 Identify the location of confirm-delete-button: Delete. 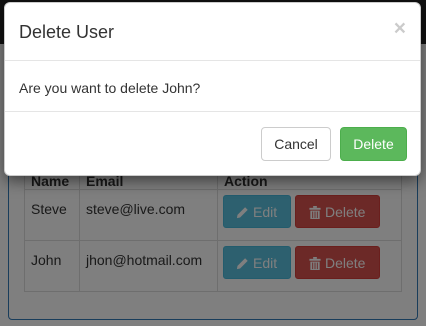
(373, 144).